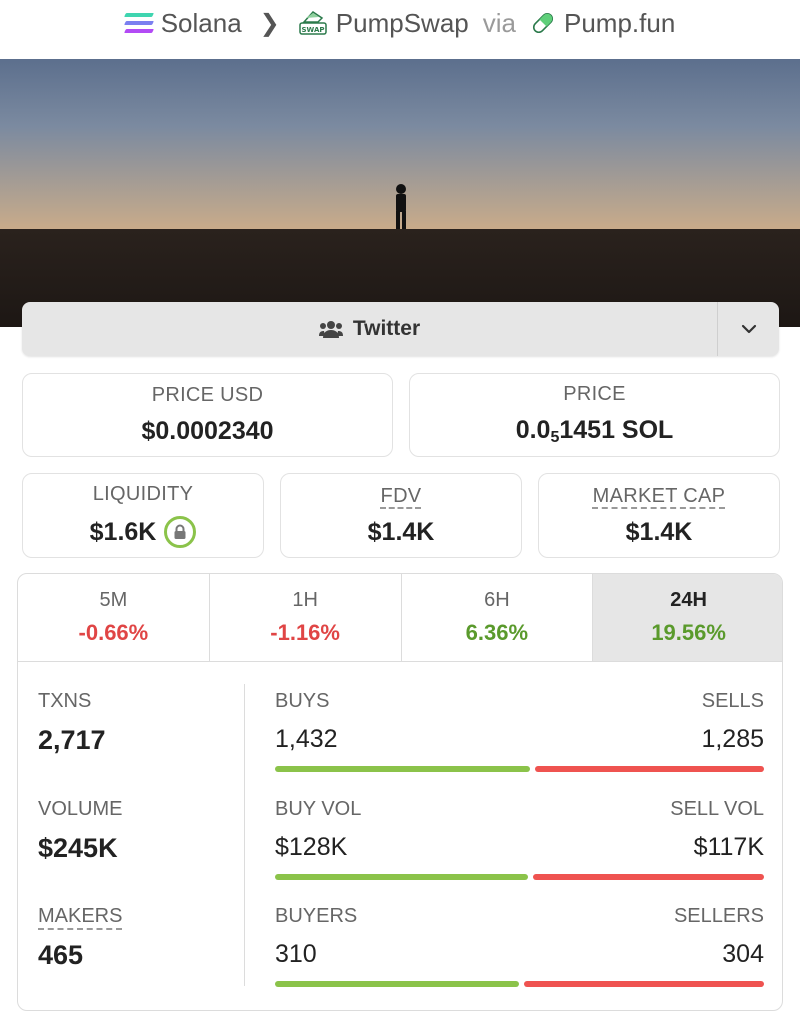 The width and height of the screenshot is (800, 1024). What do you see at coordinates (616, 430) in the screenshot?
I see `price-native-suffix: 1451 SOL` at bounding box center [616, 430].